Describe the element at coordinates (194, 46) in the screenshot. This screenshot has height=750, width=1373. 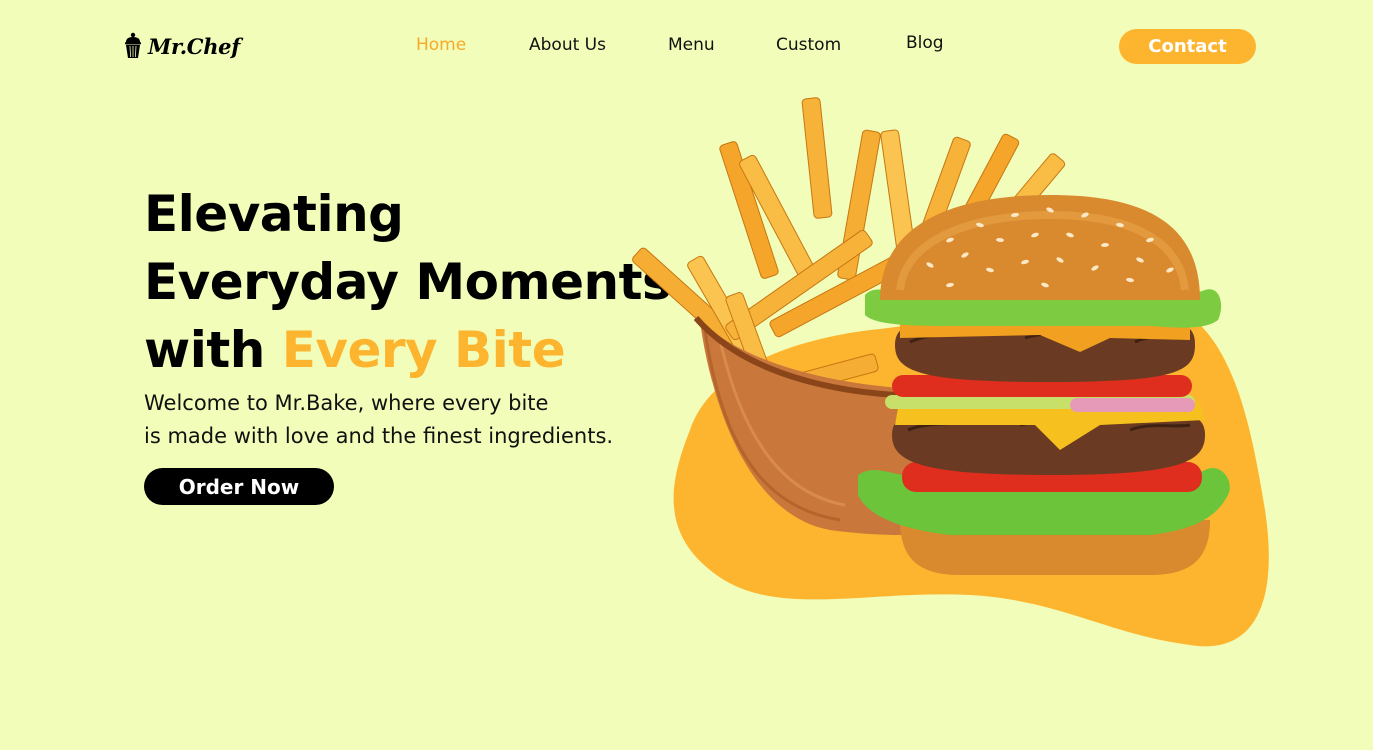
I see `brand-name: Mr.Chef` at that location.